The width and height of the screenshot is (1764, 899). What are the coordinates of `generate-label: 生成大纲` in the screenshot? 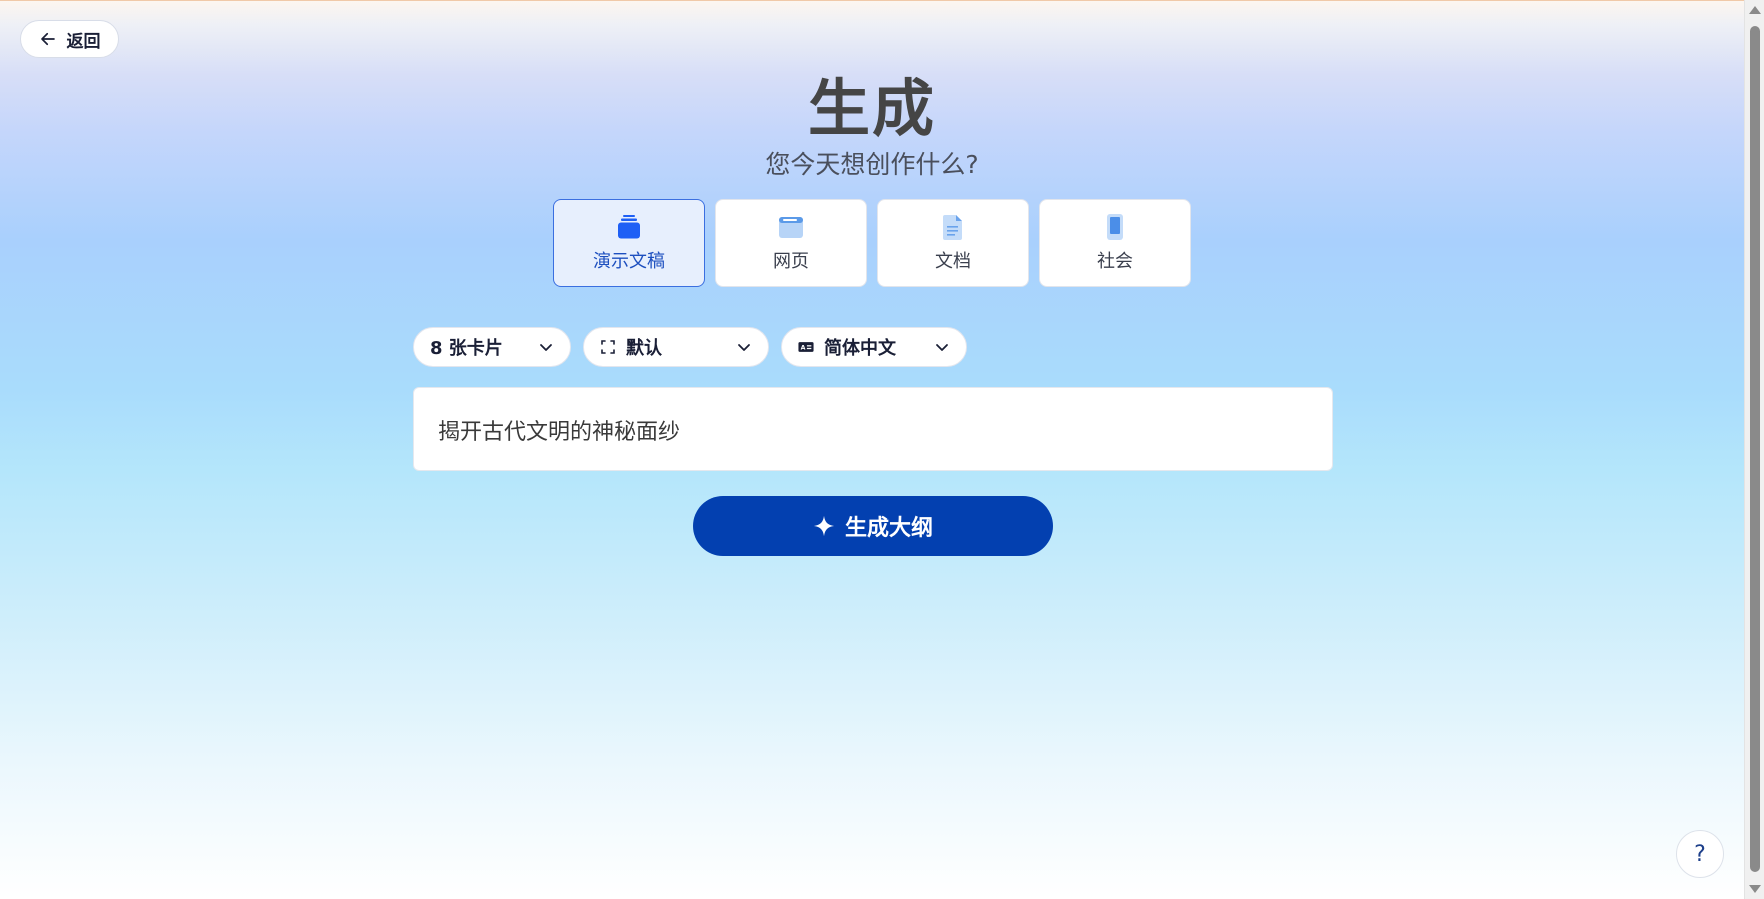 It's located at (888, 528).